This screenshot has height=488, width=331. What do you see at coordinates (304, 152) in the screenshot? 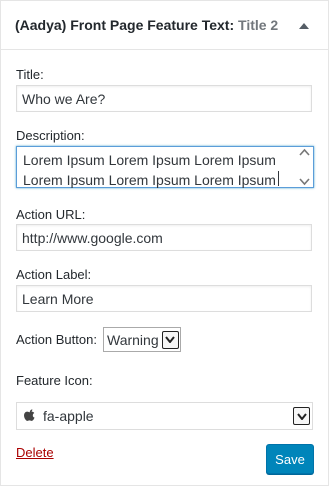
I see `scroll-up-icon` at bounding box center [304, 152].